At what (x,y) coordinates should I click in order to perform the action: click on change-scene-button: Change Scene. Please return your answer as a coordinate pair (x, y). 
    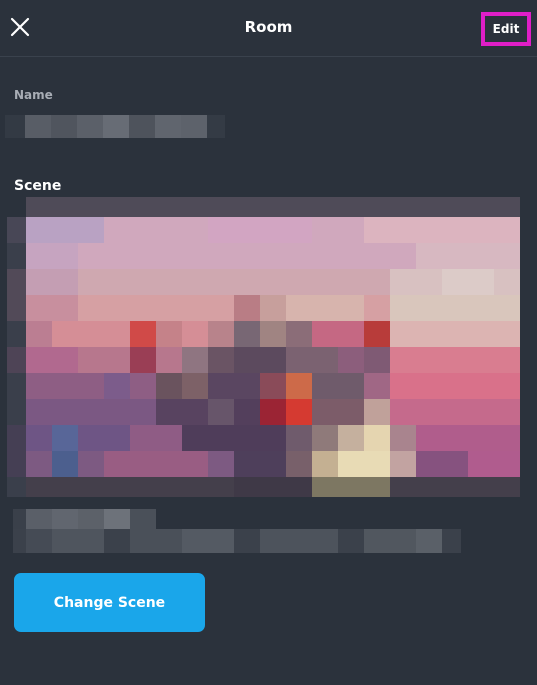
    Looking at the image, I should click on (109, 602).